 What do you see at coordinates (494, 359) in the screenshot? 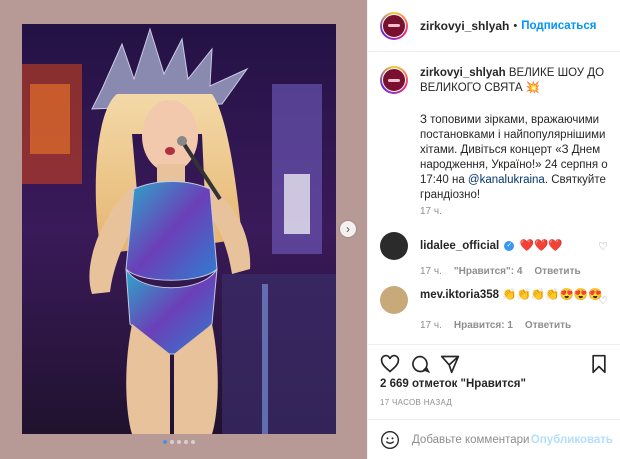
I see `action-bar` at bounding box center [494, 359].